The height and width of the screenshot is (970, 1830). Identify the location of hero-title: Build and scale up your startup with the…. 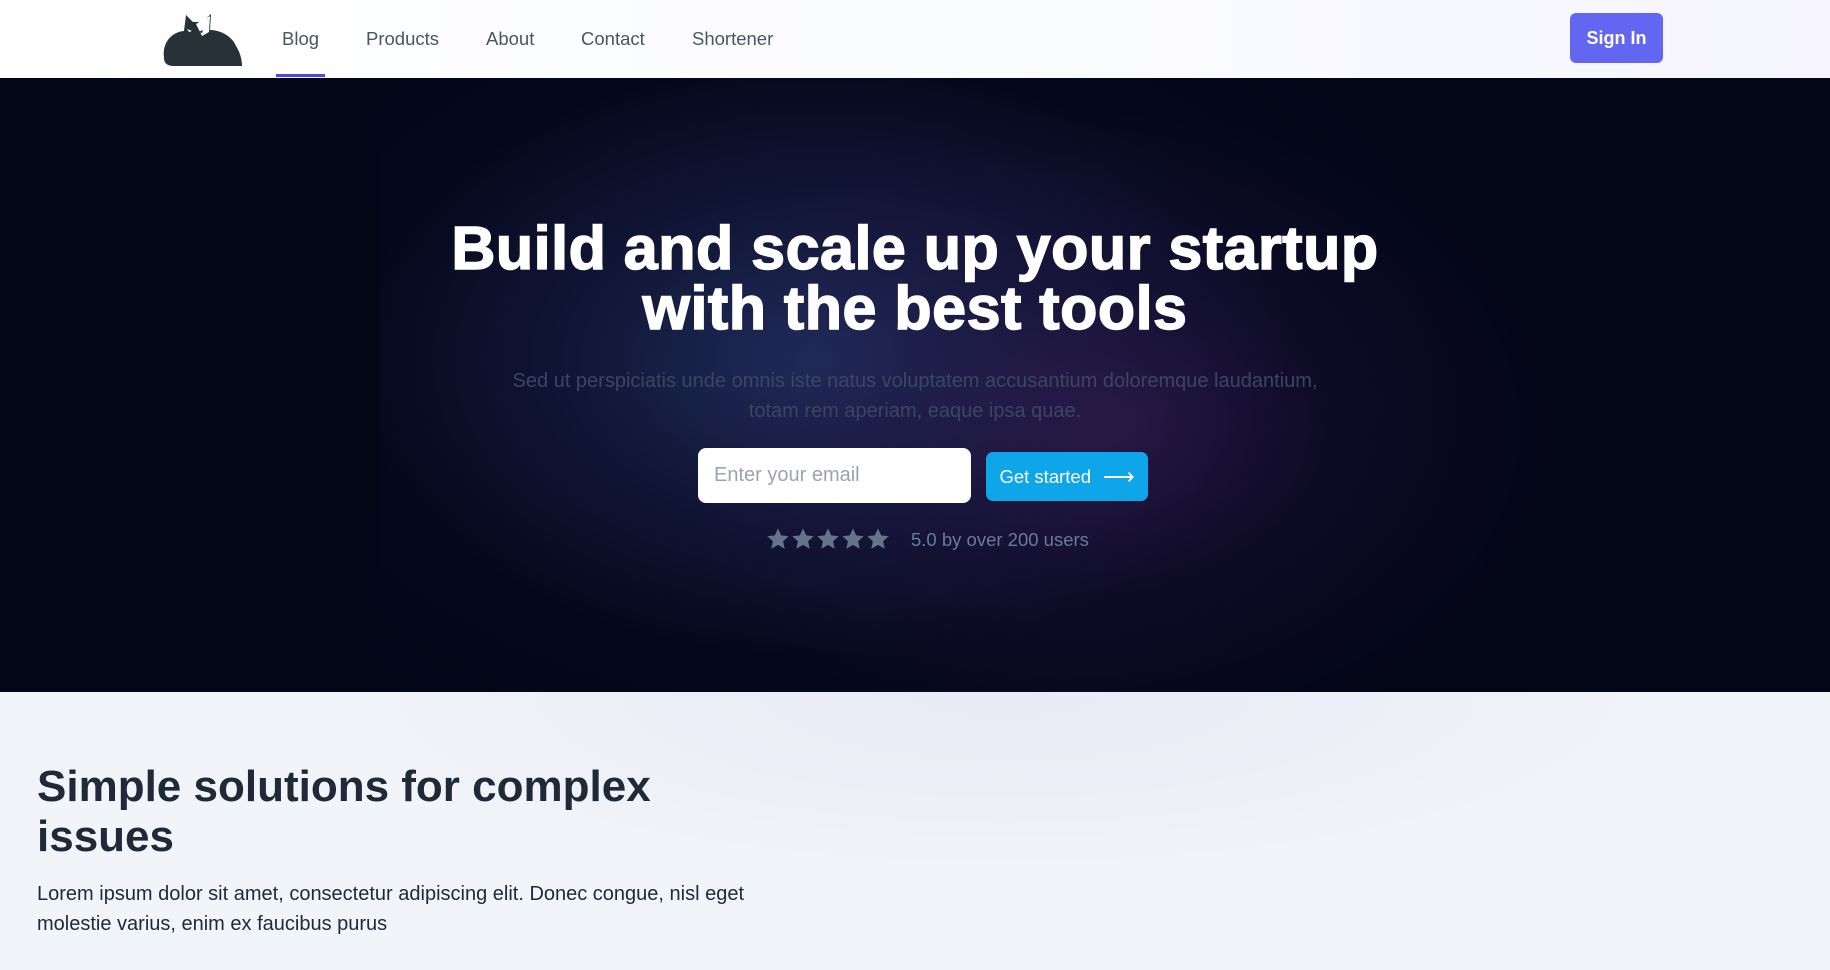
(915, 278).